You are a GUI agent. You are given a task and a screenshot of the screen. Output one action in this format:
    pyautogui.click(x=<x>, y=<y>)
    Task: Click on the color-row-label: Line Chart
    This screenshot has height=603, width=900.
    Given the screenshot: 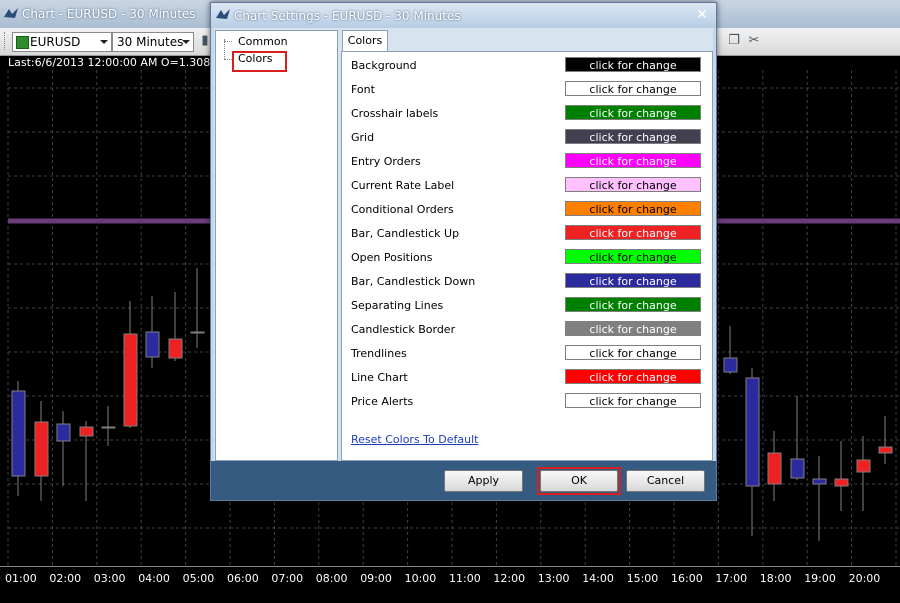 What is the action you would take?
    pyautogui.click(x=379, y=377)
    